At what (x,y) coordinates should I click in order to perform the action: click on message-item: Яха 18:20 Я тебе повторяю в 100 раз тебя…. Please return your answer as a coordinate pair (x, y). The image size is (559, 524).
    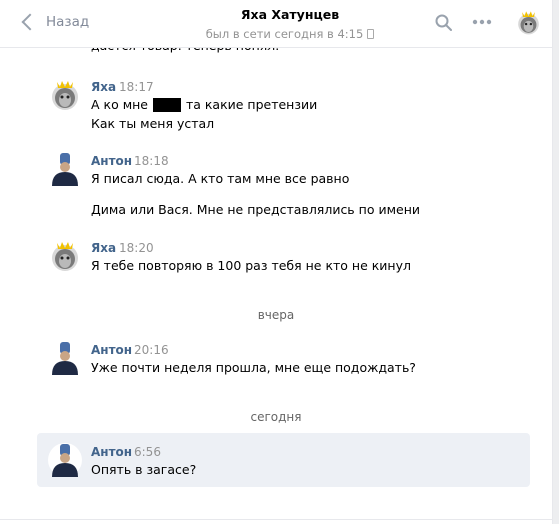
    Looking at the image, I should click on (276, 257).